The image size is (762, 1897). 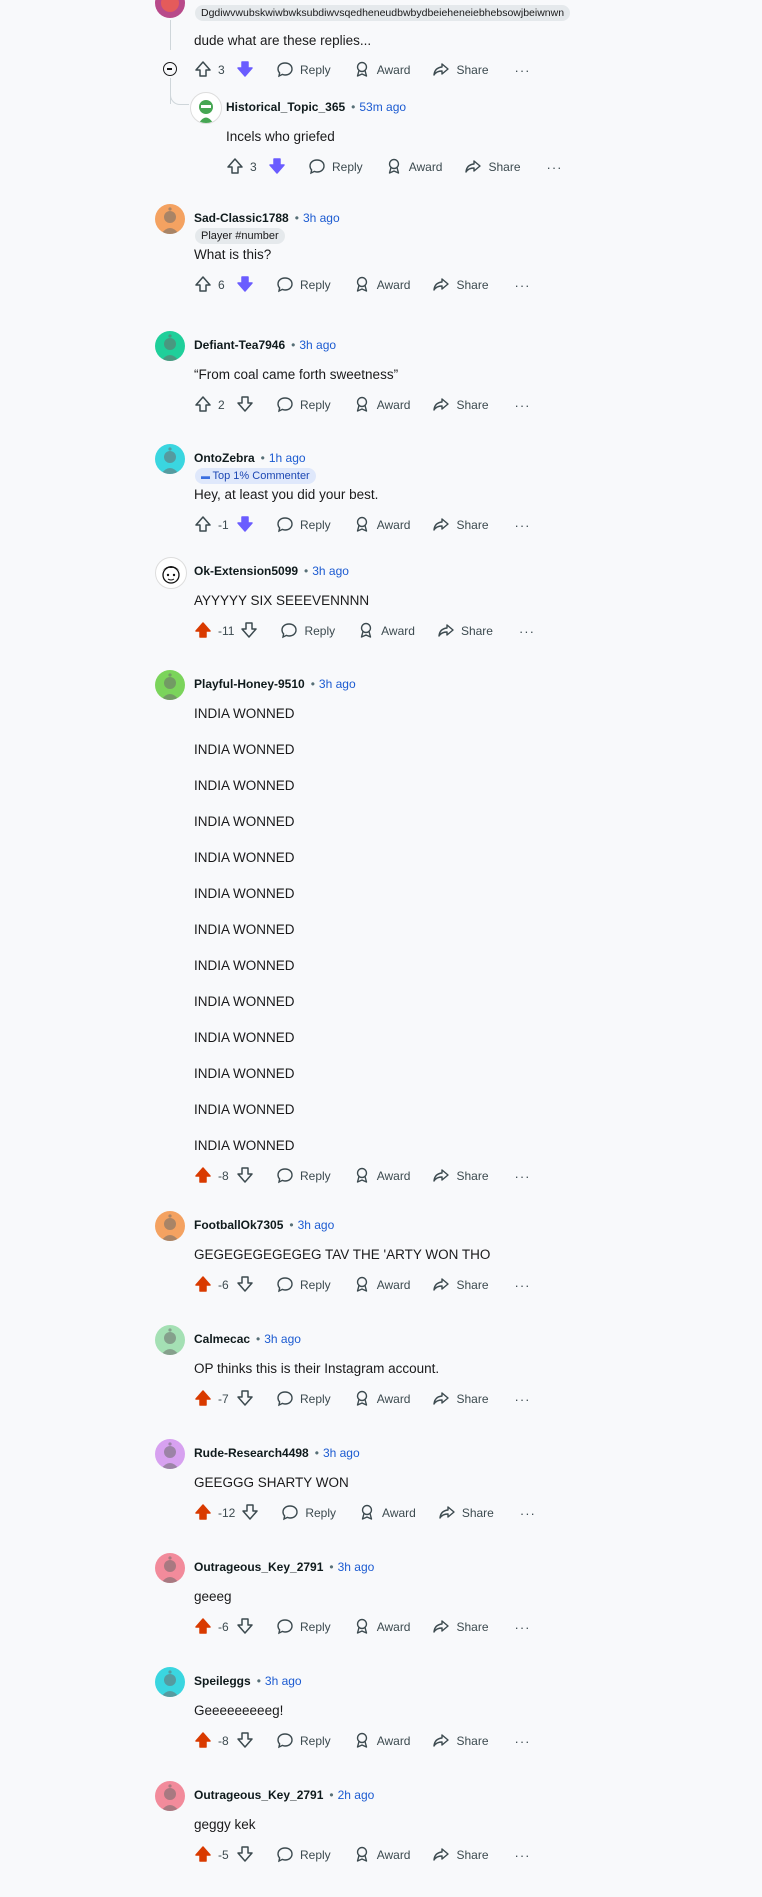 What do you see at coordinates (241, 218) in the screenshot?
I see `username-link: Sad-Classic1788` at bounding box center [241, 218].